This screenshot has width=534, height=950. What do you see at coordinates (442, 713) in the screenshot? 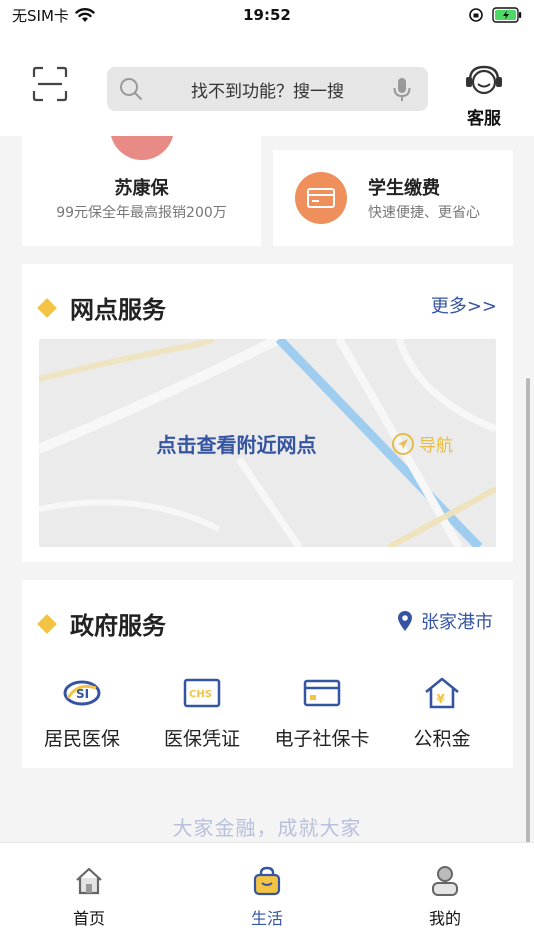
I see `gov-item-housing-fund: ¥ 公积金` at bounding box center [442, 713].